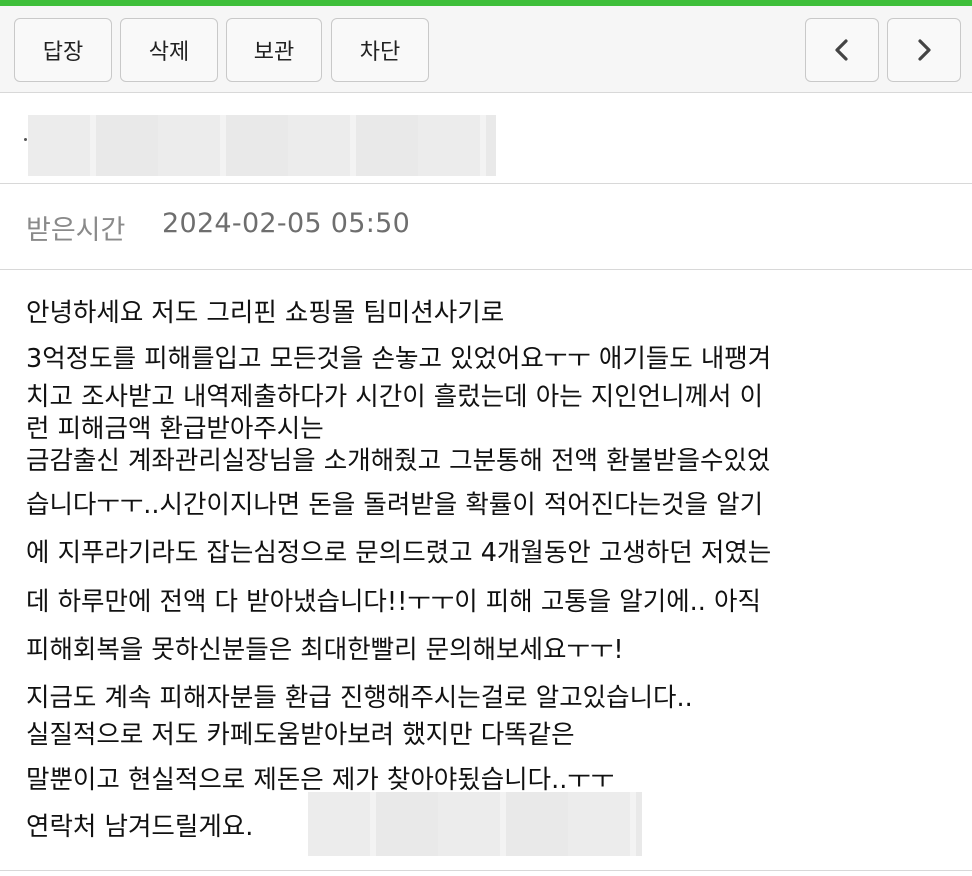 This screenshot has width=972, height=876. I want to click on message-line: 안녕하세요 저도 그리핀 쇼핑몰 팀미션사기로, so click(265, 313).